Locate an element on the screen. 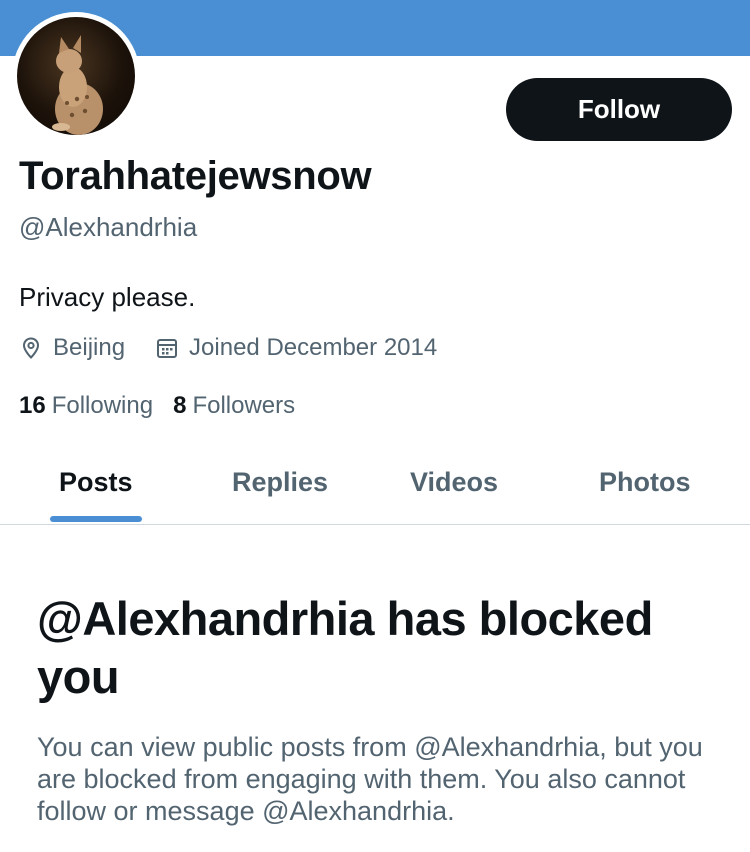  profile-meta: Beijing Joined December 2014 is located at coordinates (243, 348).